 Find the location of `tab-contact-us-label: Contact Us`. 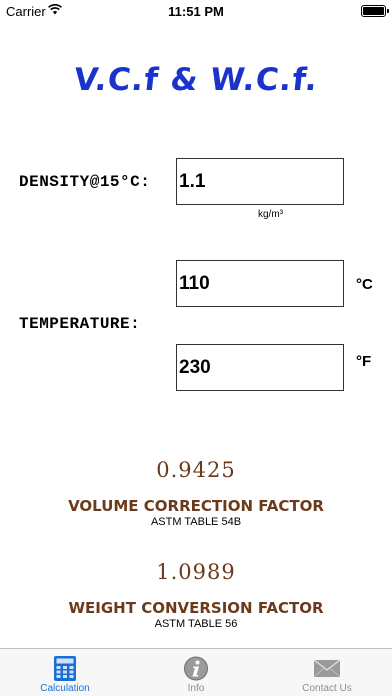

tab-contact-us-label: Contact Us is located at coordinates (327, 688).